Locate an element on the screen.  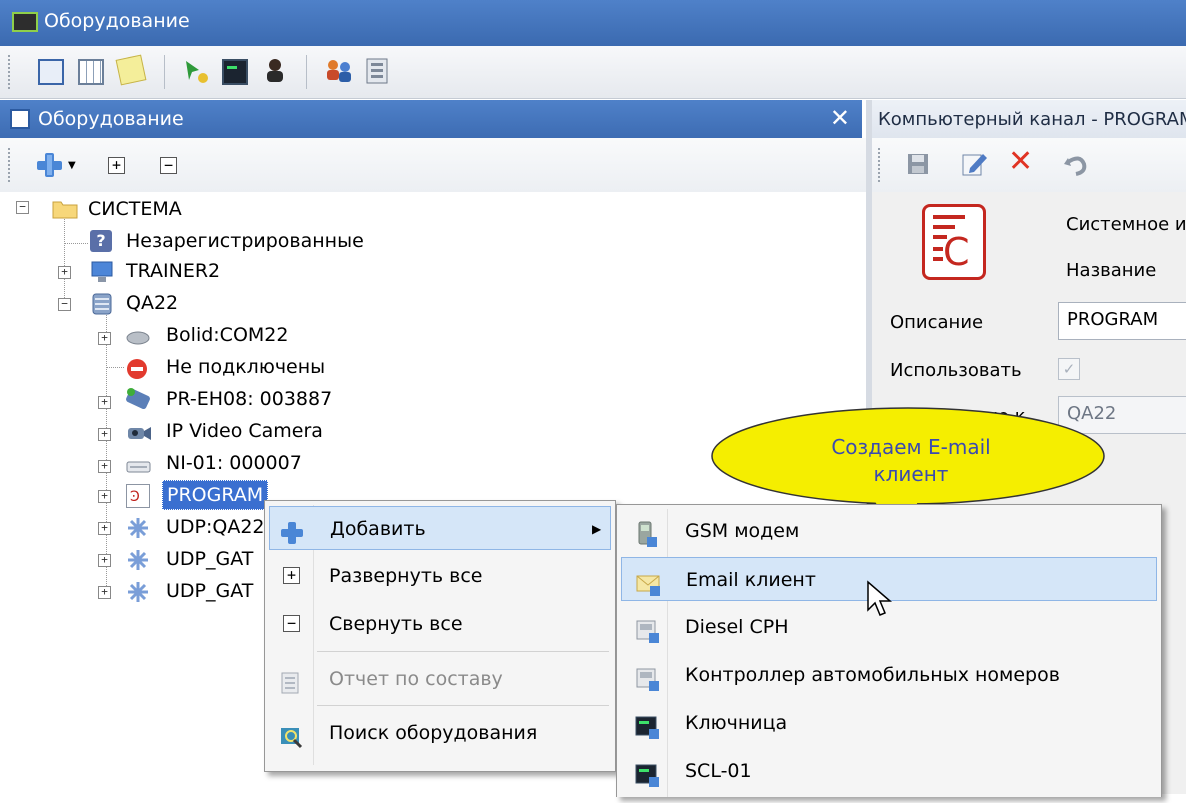
submenu-item-plate-controller: Контроллер автомобильных номеров is located at coordinates (889, 675).